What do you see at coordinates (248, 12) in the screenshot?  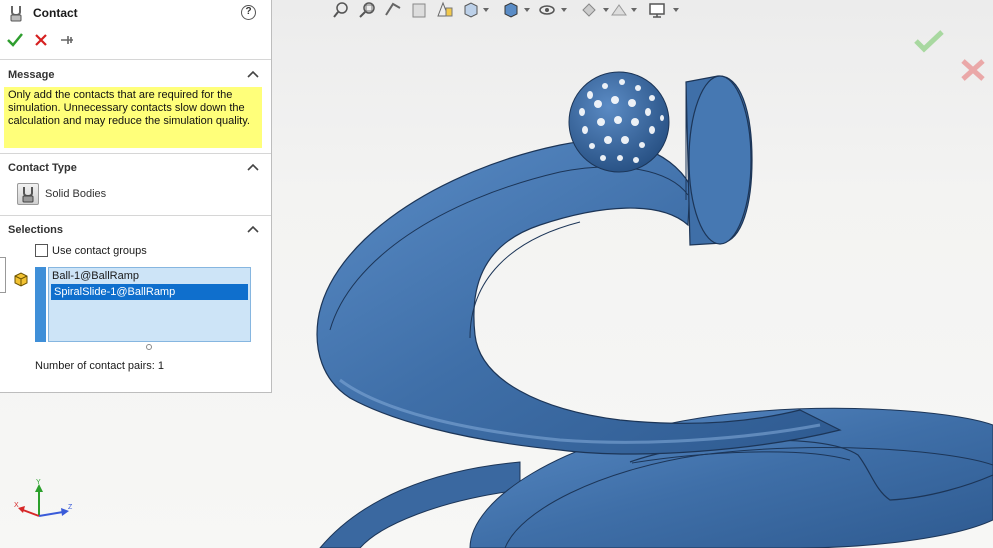 I see `help-button: ?` at bounding box center [248, 12].